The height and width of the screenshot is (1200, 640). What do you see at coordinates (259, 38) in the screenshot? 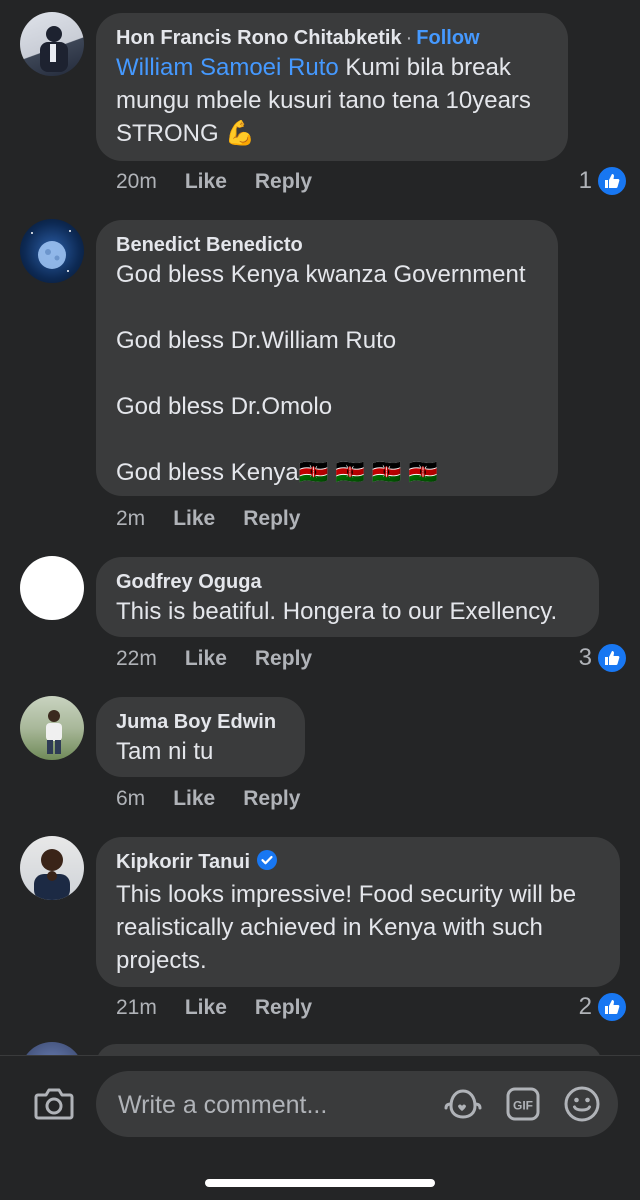
I see `comment-author: Hon Francis Rono Chitabketik` at bounding box center [259, 38].